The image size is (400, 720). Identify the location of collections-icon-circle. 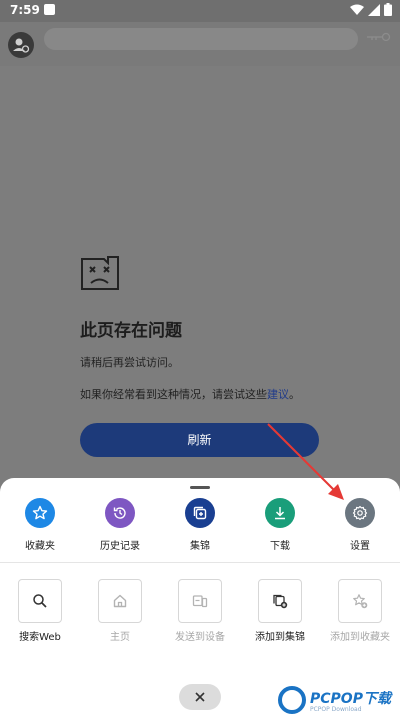
(200, 513).